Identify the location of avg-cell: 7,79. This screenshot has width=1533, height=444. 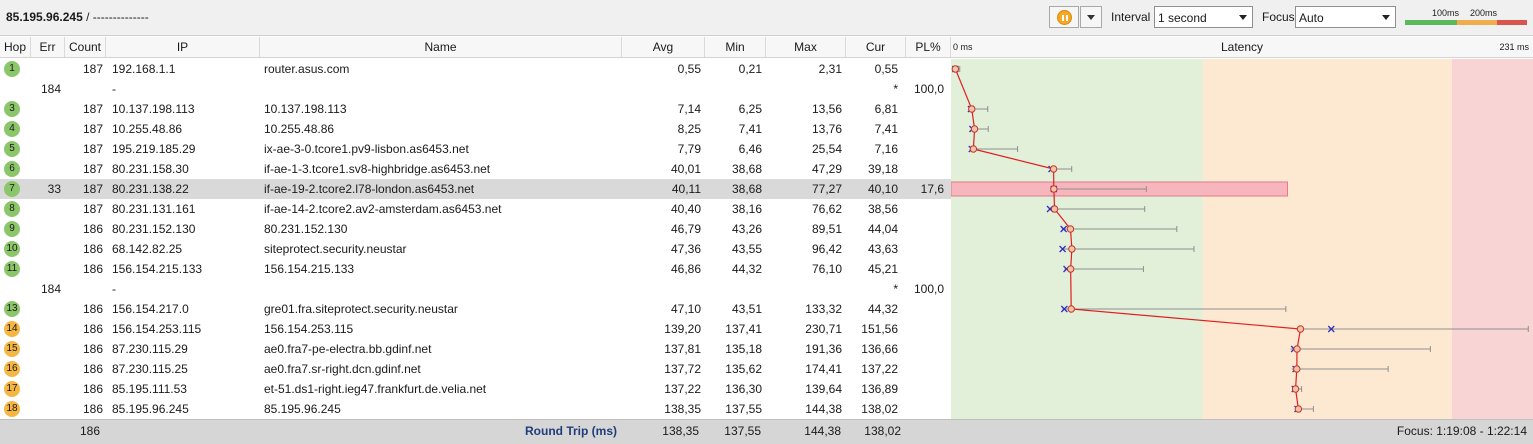
(689, 149).